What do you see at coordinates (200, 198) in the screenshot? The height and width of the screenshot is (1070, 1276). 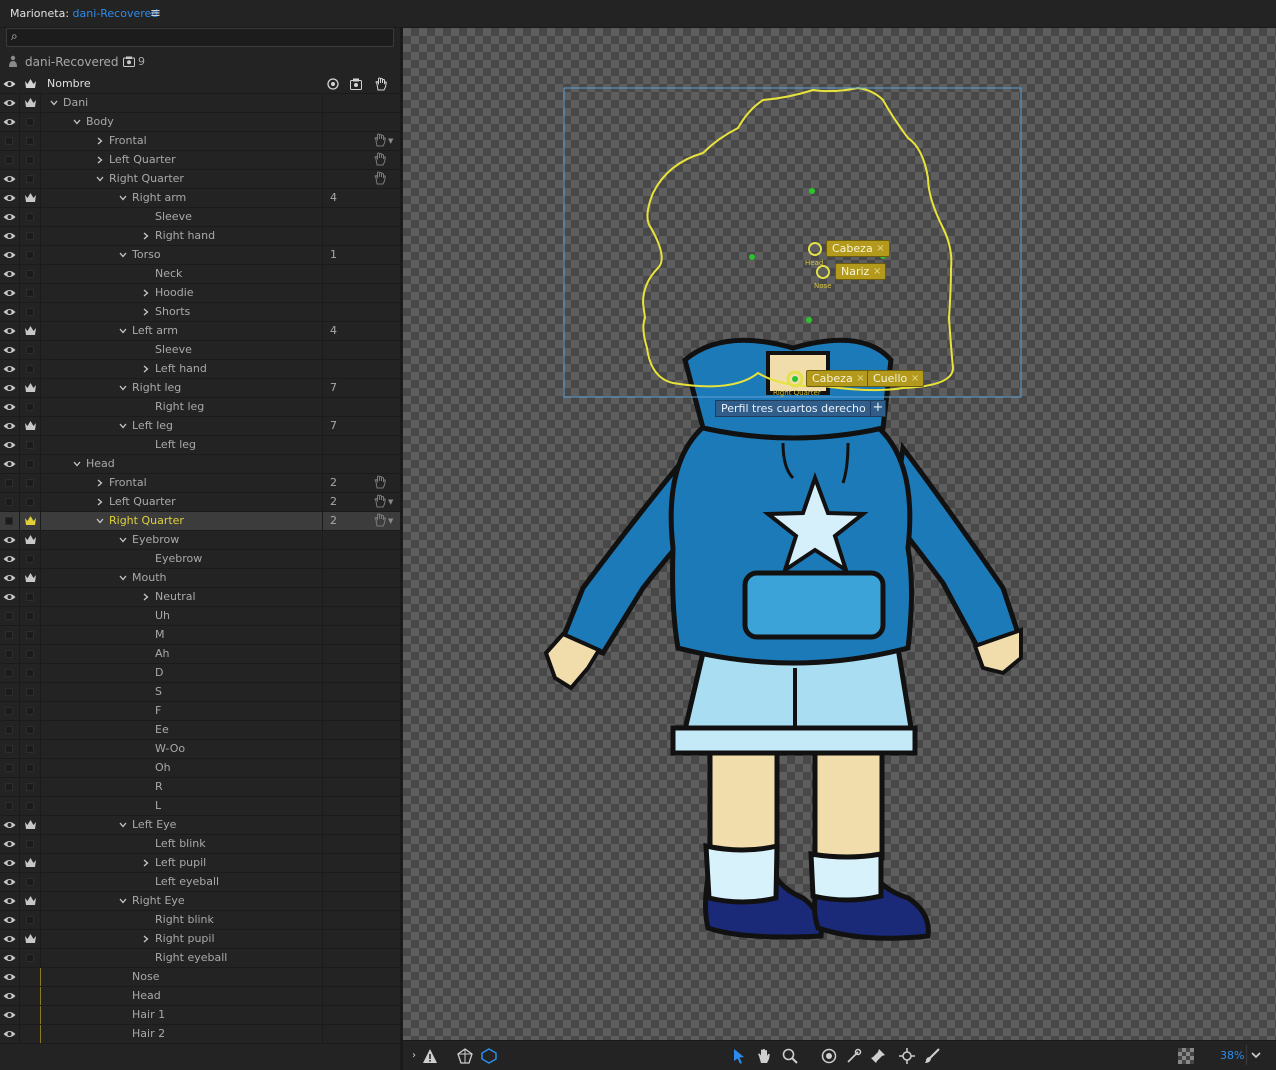 I see `tree-row: Right arm 4` at bounding box center [200, 198].